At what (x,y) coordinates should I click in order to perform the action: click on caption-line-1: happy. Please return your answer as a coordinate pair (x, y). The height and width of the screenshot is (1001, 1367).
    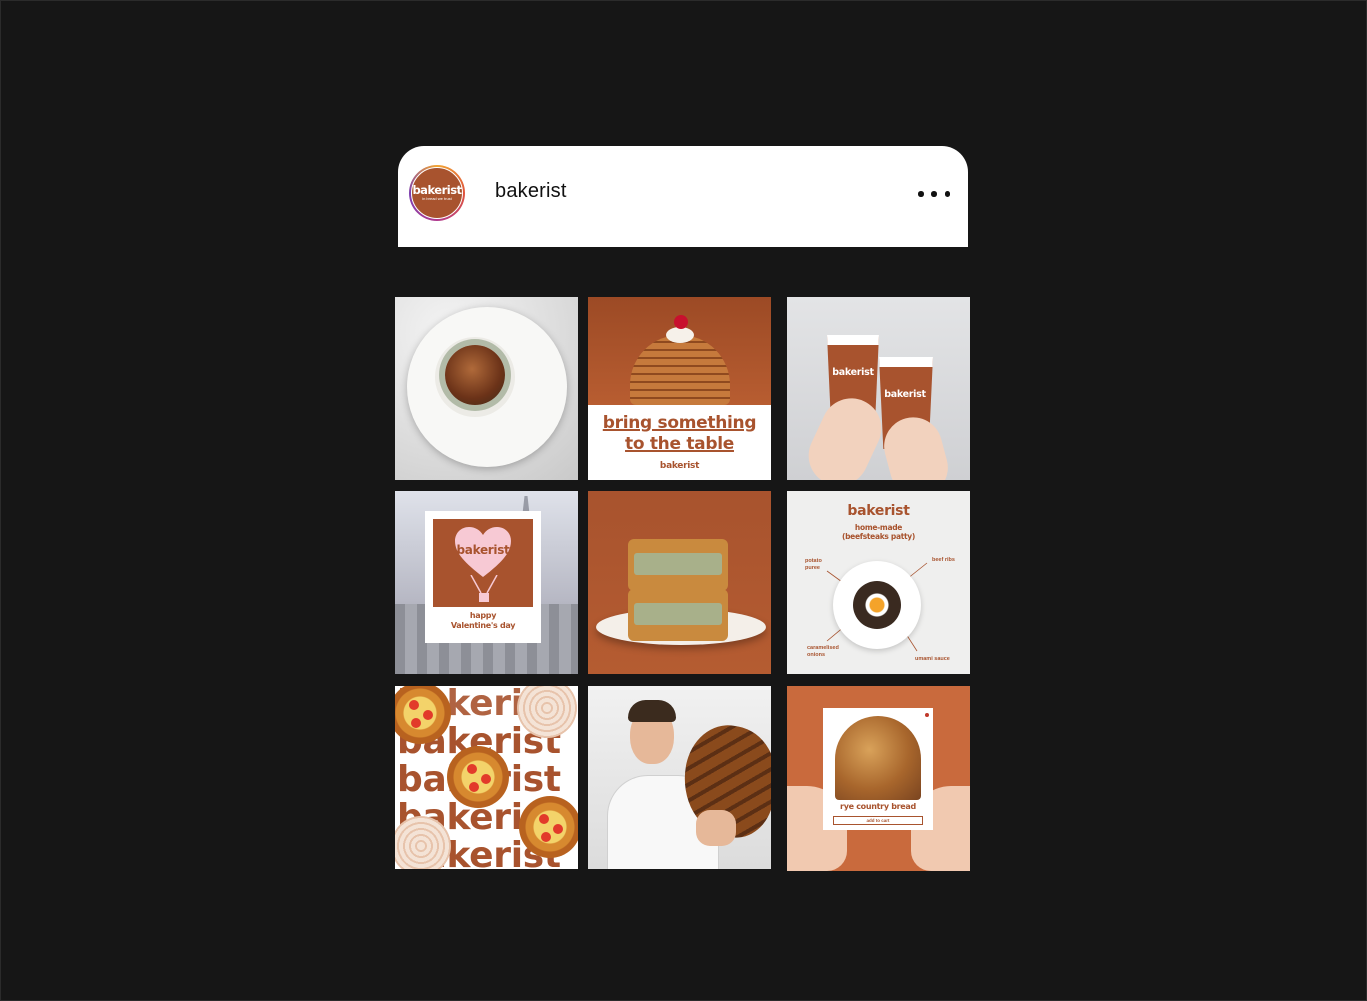
    Looking at the image, I should click on (483, 615).